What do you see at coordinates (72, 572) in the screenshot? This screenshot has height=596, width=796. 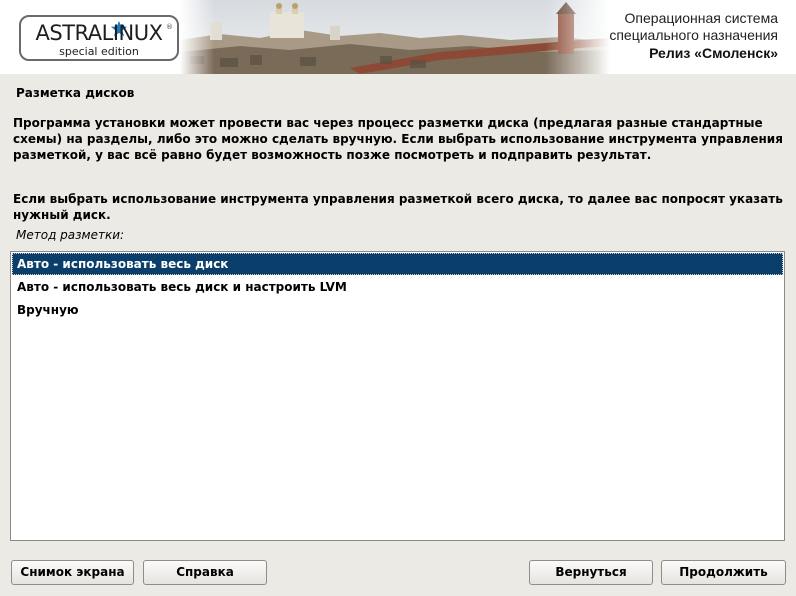 I see `screenshot-button: Снимок экрана` at bounding box center [72, 572].